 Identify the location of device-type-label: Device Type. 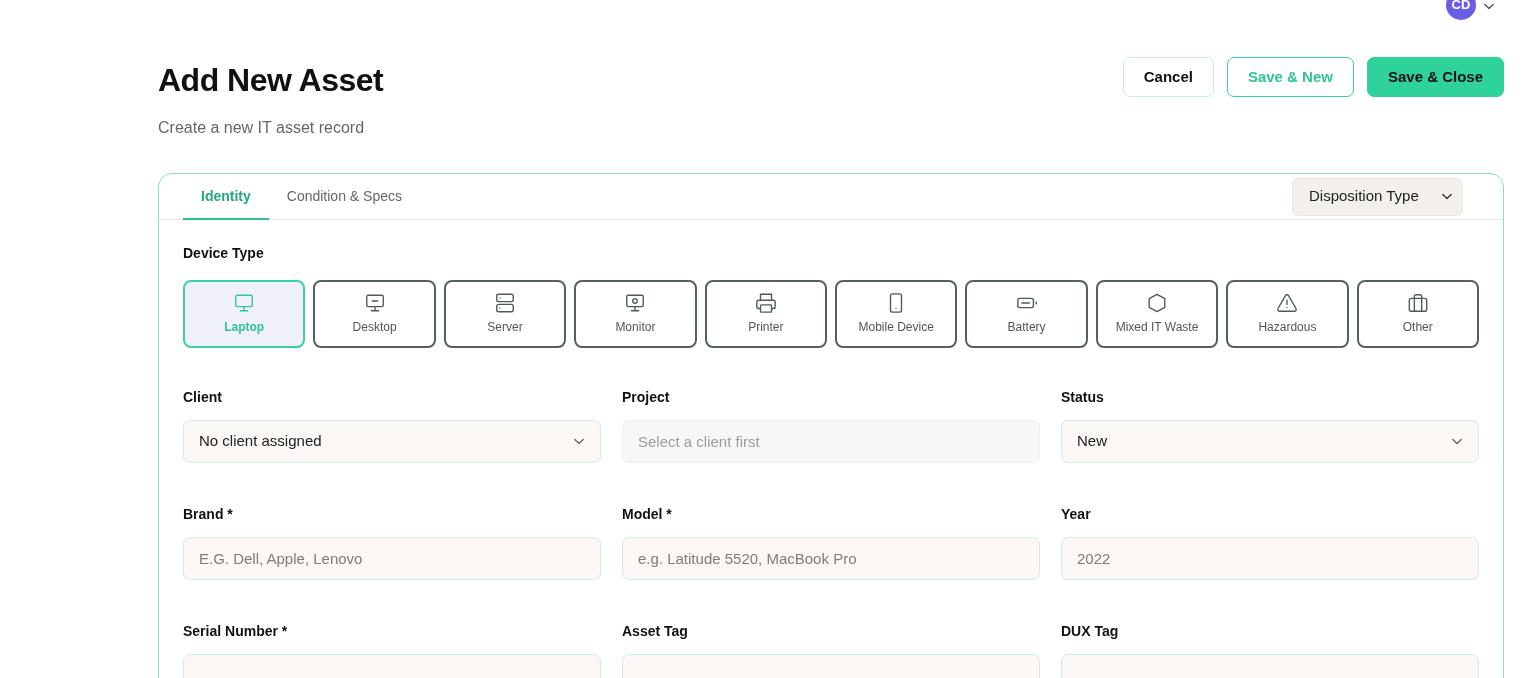
(223, 253).